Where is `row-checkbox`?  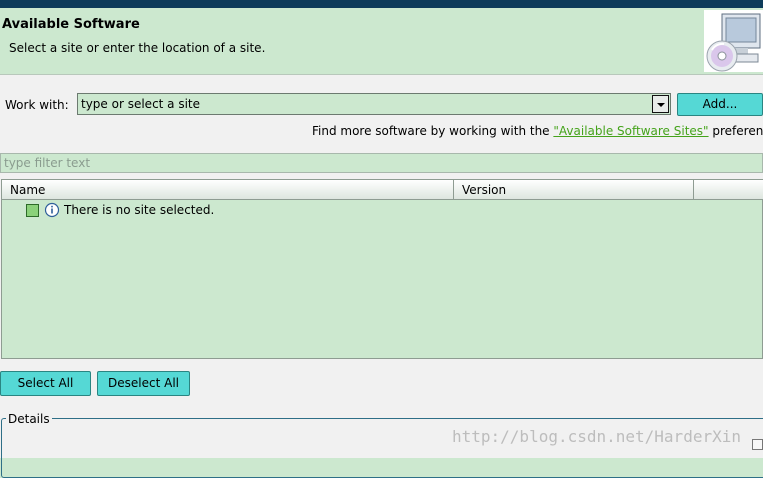
row-checkbox is located at coordinates (32, 210).